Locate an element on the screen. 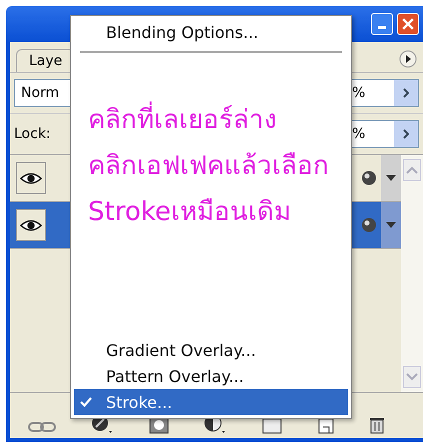  handwritten-note: Strokeเหมือนเดิม is located at coordinates (190, 212).